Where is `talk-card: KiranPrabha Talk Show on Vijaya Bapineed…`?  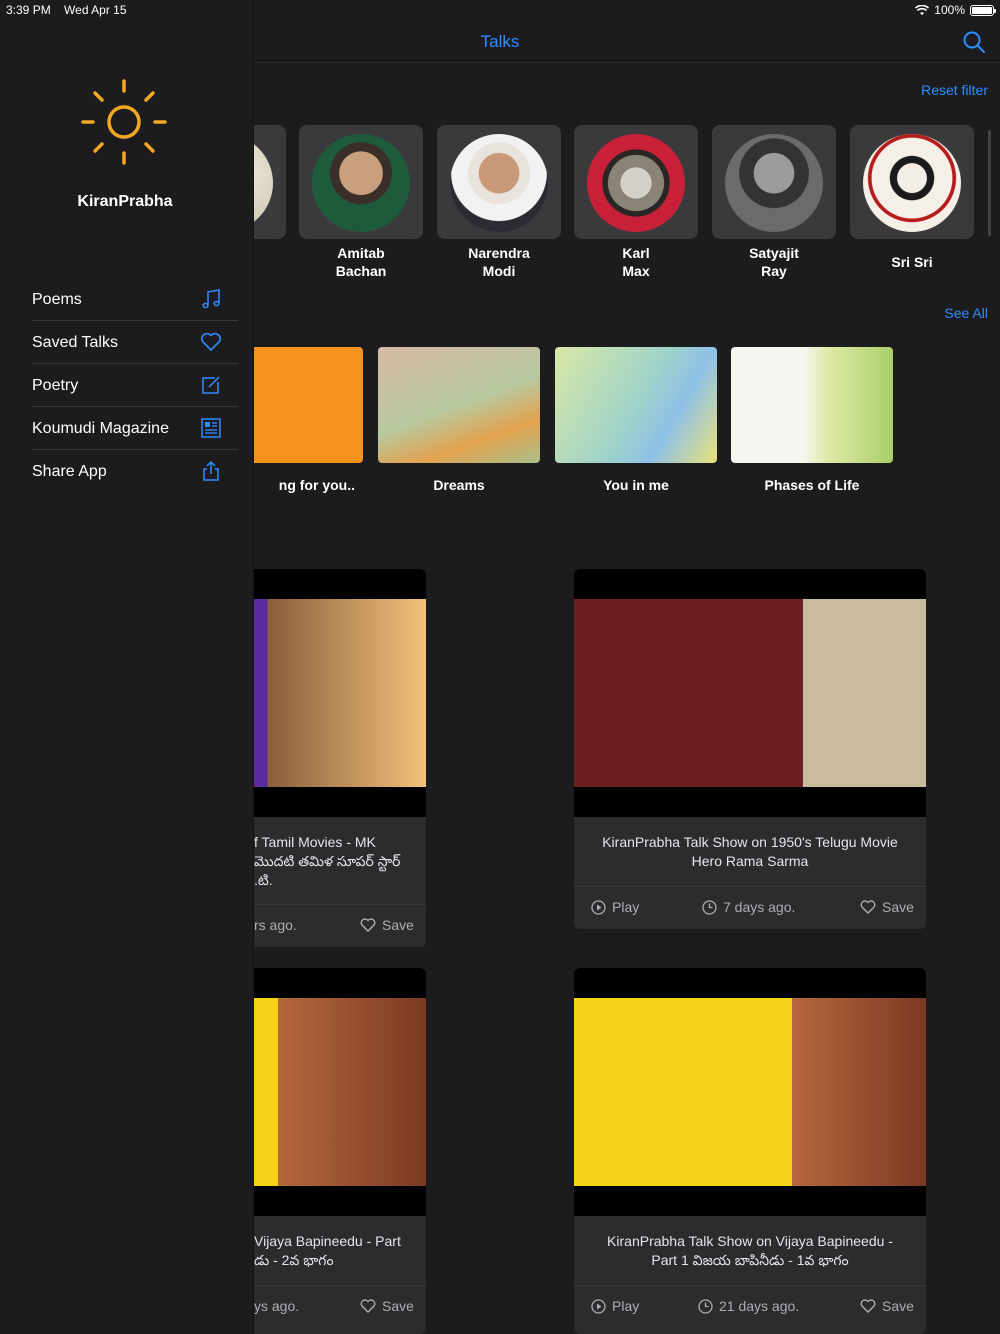
talk-card: KiranPrabha Talk Show on Vijaya Bapineed… is located at coordinates (750, 1151).